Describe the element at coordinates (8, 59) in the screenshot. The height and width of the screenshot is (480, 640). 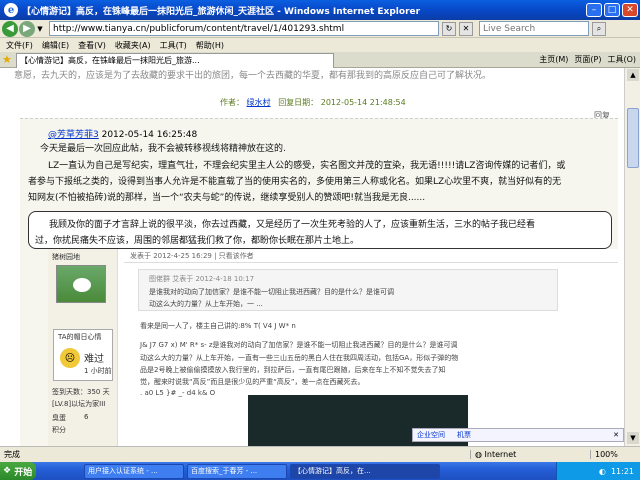
I see `favorites-star-icon: ★` at that location.